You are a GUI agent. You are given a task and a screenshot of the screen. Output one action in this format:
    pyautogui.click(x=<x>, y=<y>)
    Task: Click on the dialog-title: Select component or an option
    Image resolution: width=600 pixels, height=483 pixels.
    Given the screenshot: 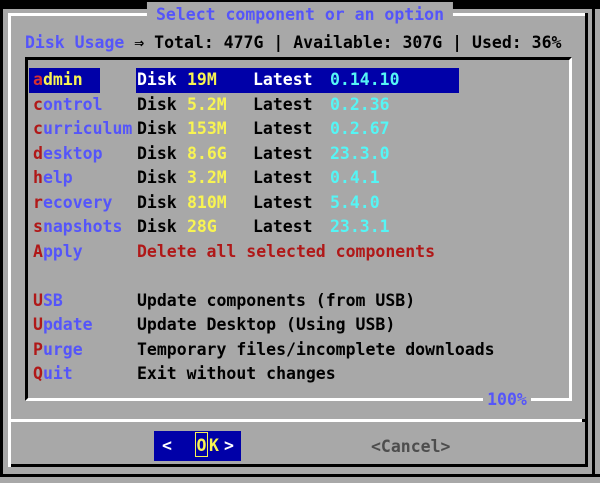 What is the action you would take?
    pyautogui.click(x=300, y=14)
    